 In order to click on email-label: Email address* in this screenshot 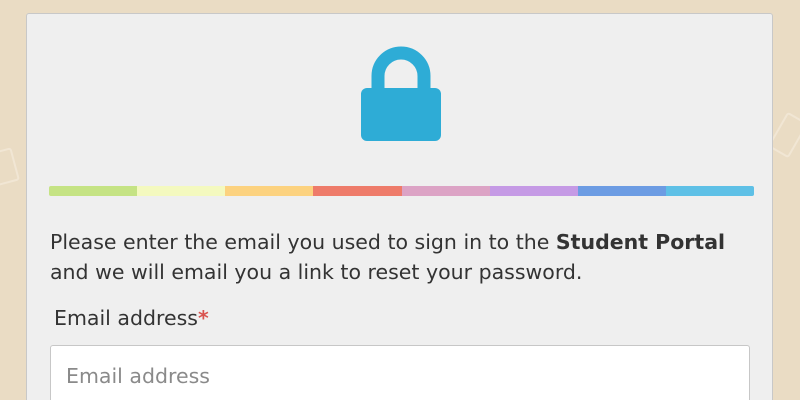, I will do `click(131, 318)`.